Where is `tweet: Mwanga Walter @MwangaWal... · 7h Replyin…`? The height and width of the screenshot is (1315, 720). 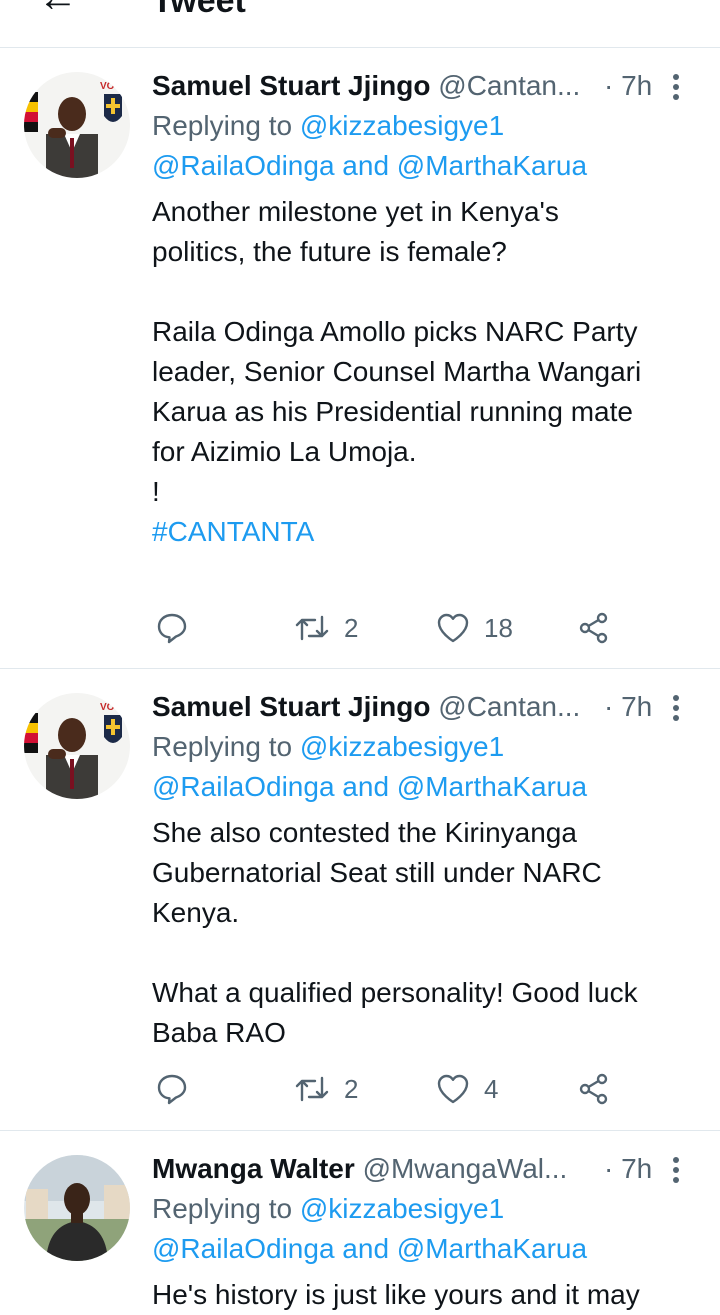 tweet: Mwanga Walter @MwangaWal... · 7h Replyin… is located at coordinates (360, 1223).